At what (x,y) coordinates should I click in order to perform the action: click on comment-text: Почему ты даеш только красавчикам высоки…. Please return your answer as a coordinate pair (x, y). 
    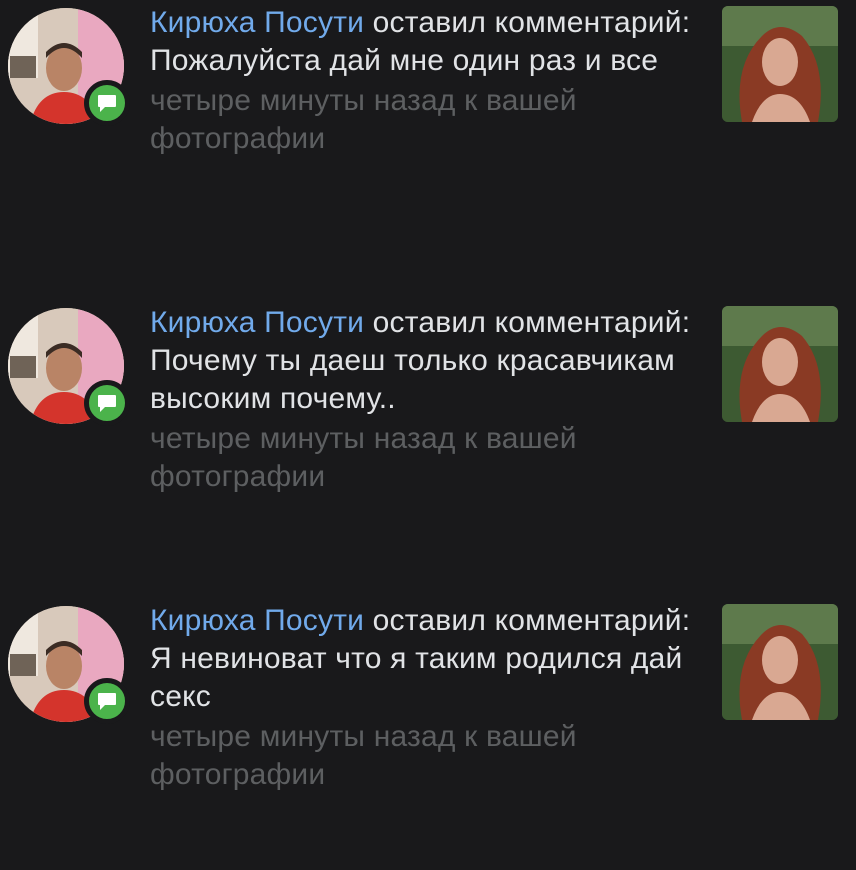
    Looking at the image, I should click on (413, 379).